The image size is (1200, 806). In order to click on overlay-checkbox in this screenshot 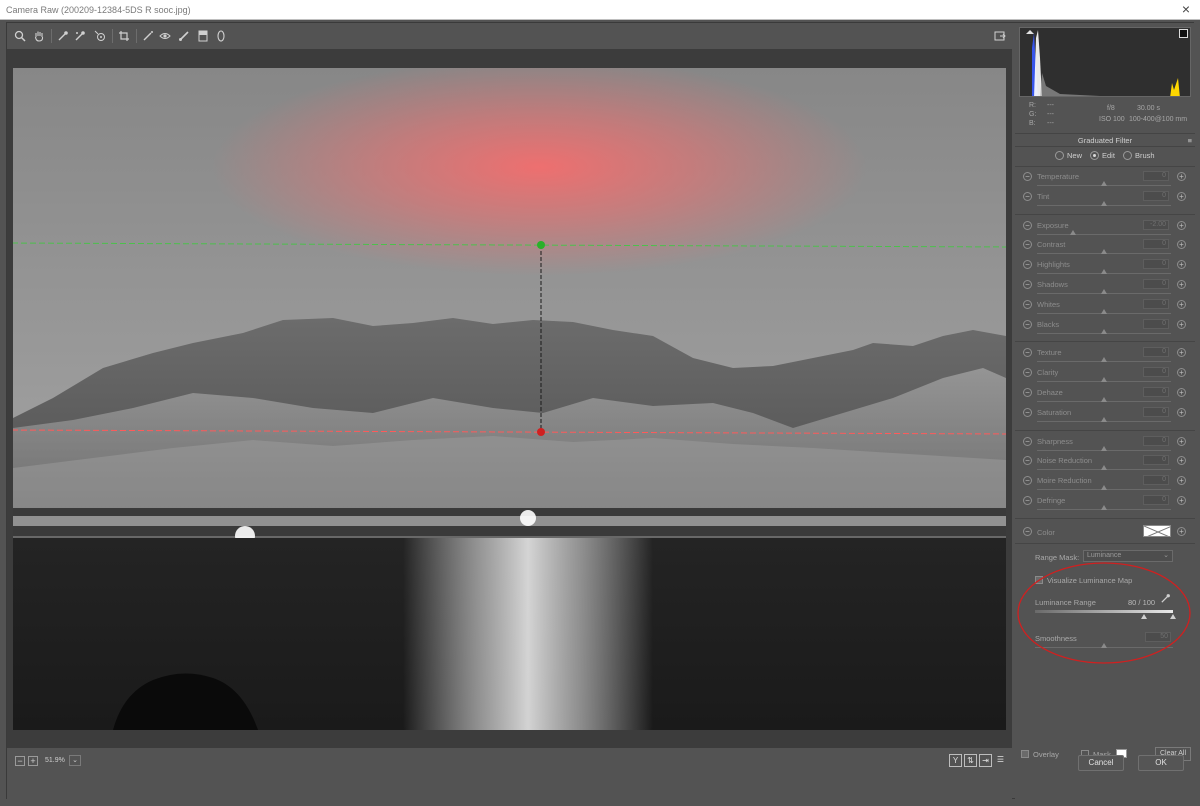, I will do `click(1025, 754)`.